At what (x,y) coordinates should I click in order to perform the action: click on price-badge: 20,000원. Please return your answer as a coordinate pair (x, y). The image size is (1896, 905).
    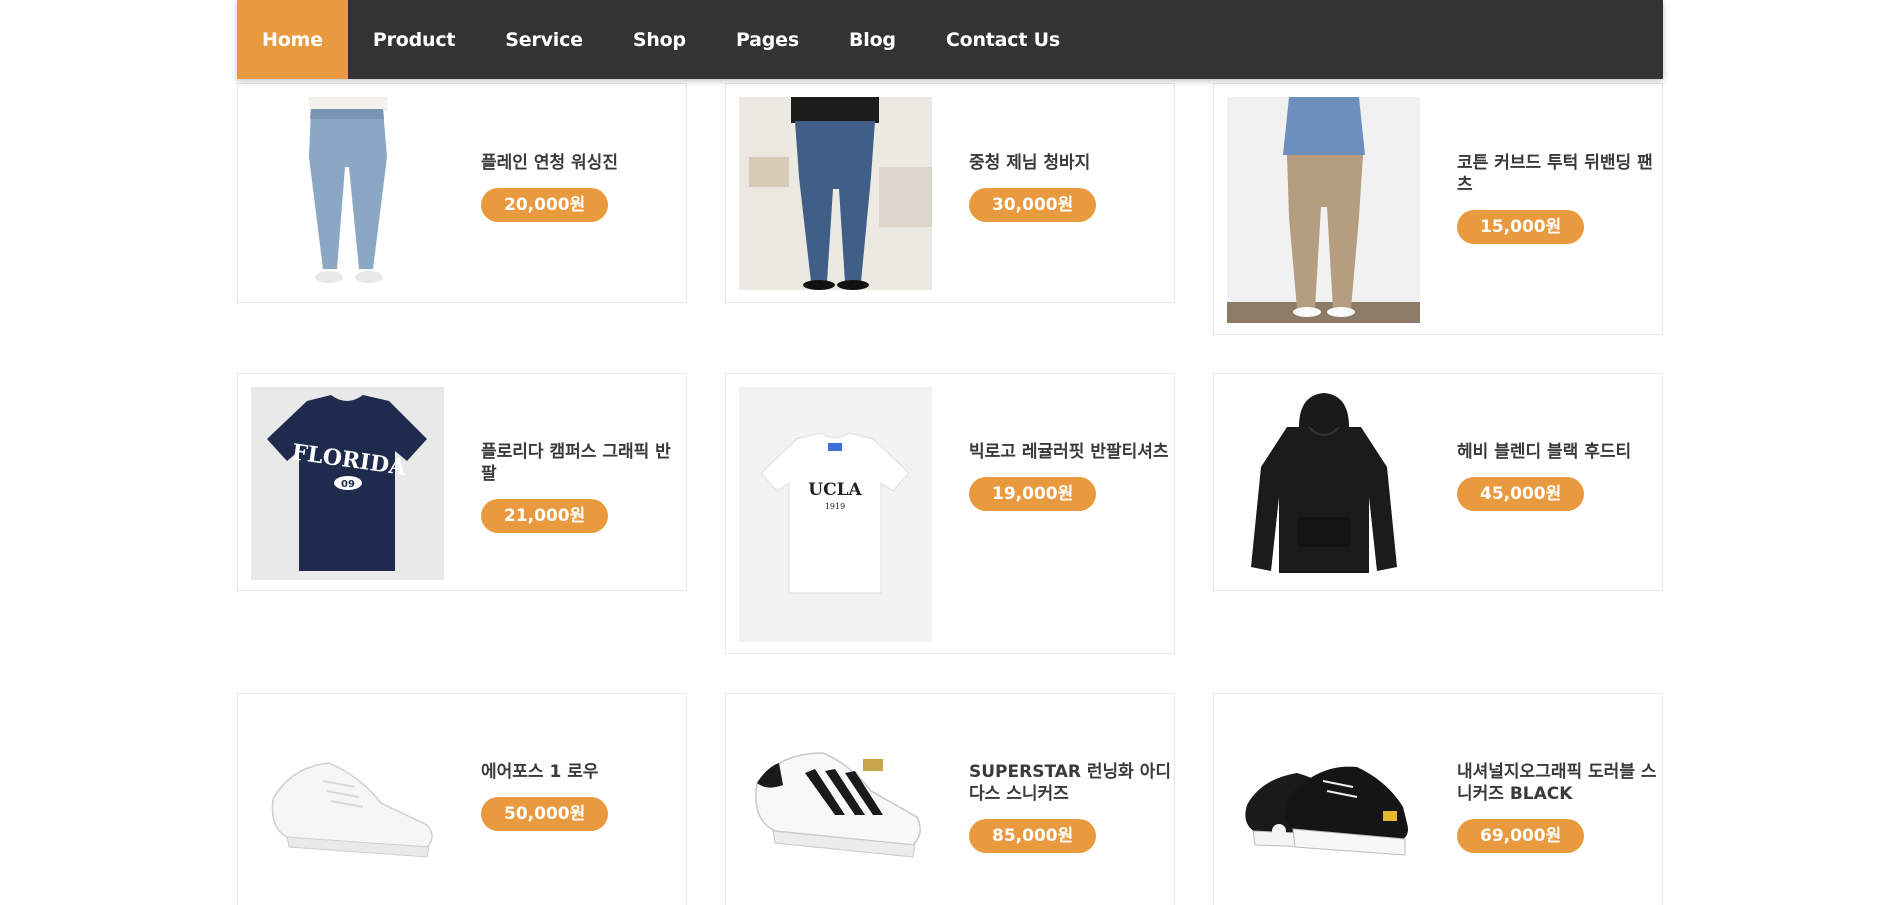
    Looking at the image, I should click on (545, 205).